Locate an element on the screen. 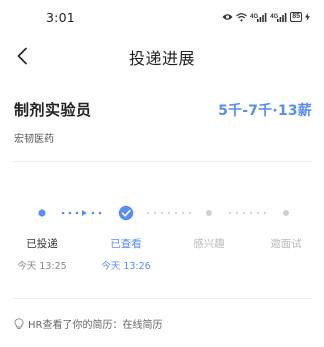 This screenshot has width=324, height=347. step-dot-delivered is located at coordinates (42, 213).